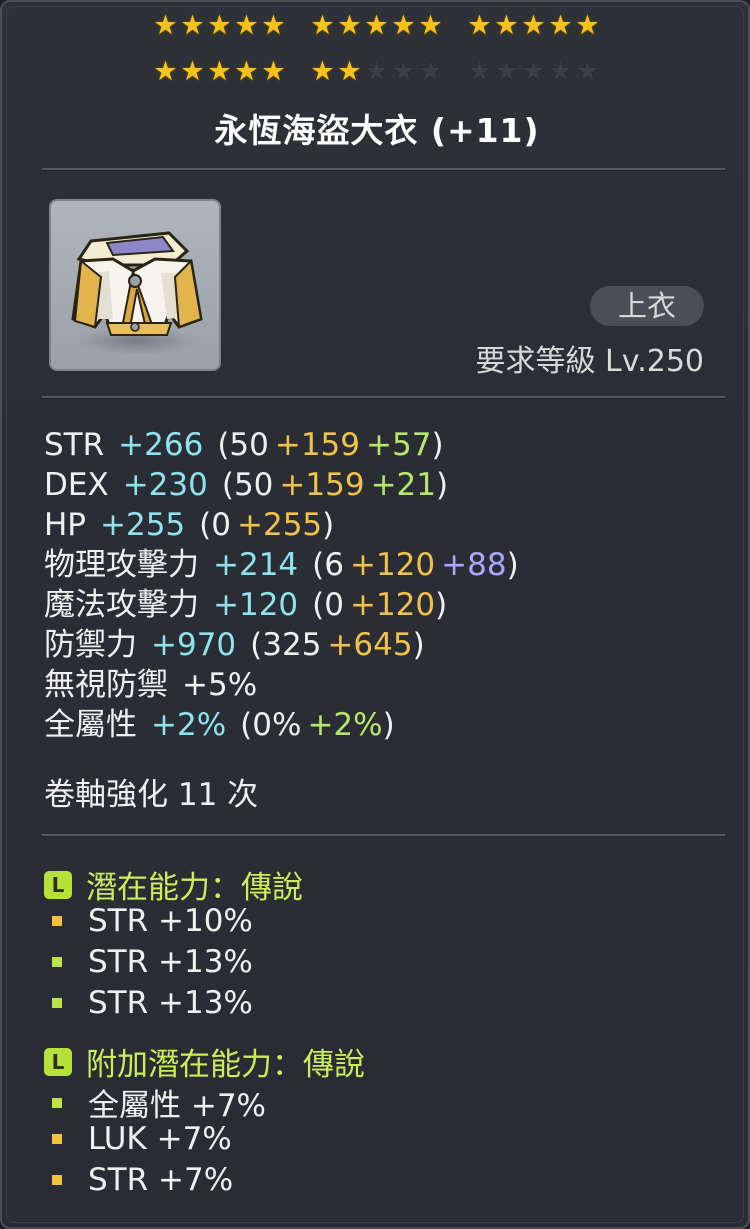  I want to click on stat-total: +214, so click(256, 565).